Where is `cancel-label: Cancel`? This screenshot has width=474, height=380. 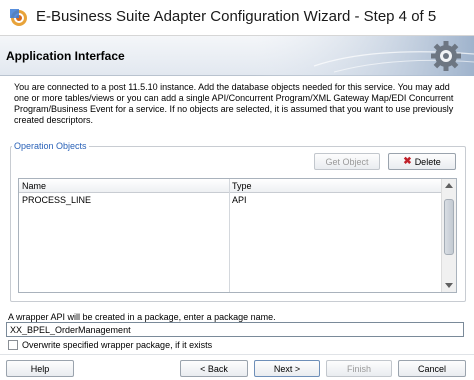 cancel-label: Cancel is located at coordinates (431, 368).